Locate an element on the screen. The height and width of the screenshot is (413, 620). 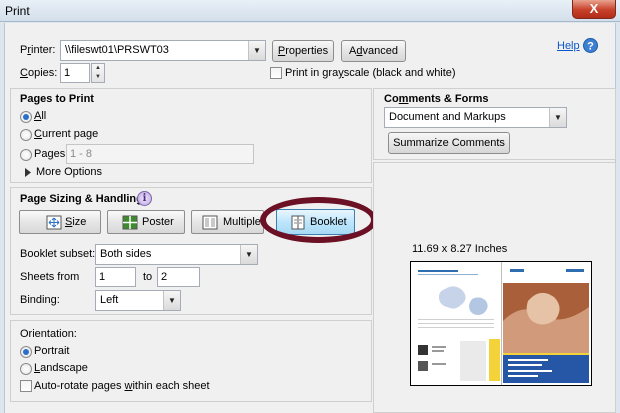
info-icon: i is located at coordinates (144, 198).